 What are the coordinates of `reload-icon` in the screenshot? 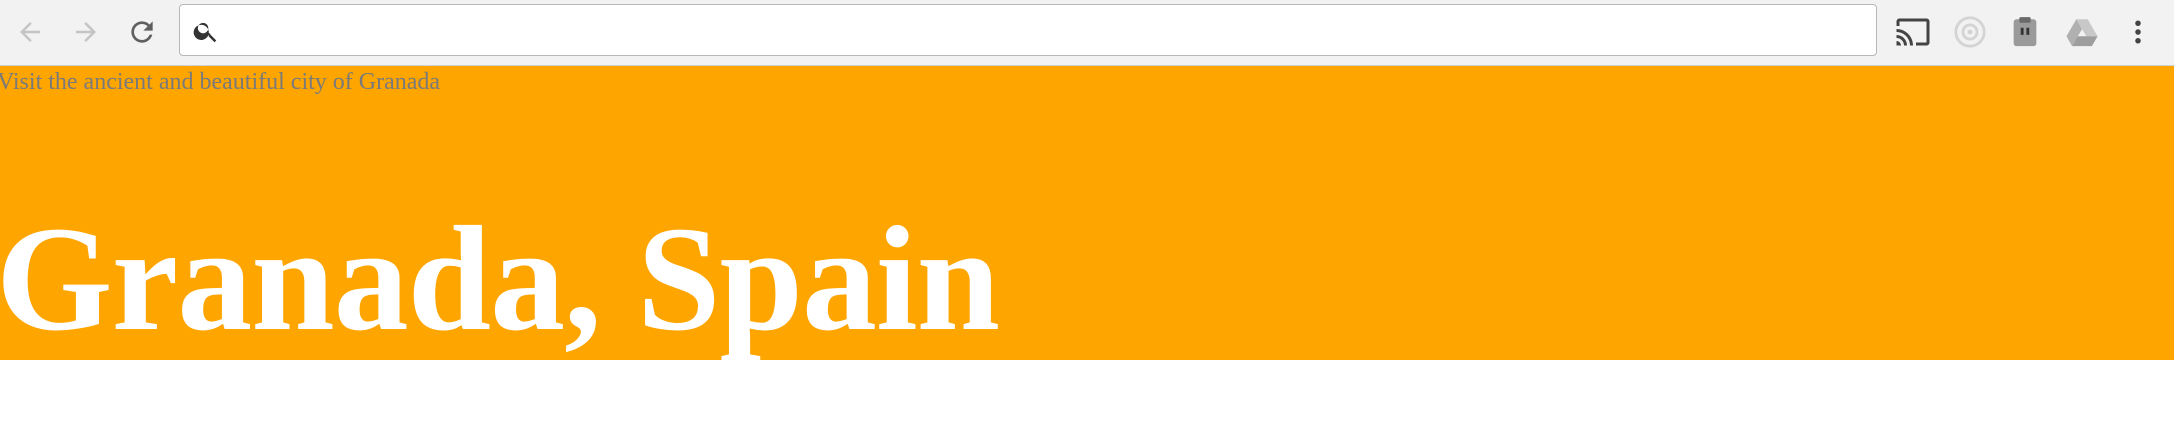 It's located at (142, 32).